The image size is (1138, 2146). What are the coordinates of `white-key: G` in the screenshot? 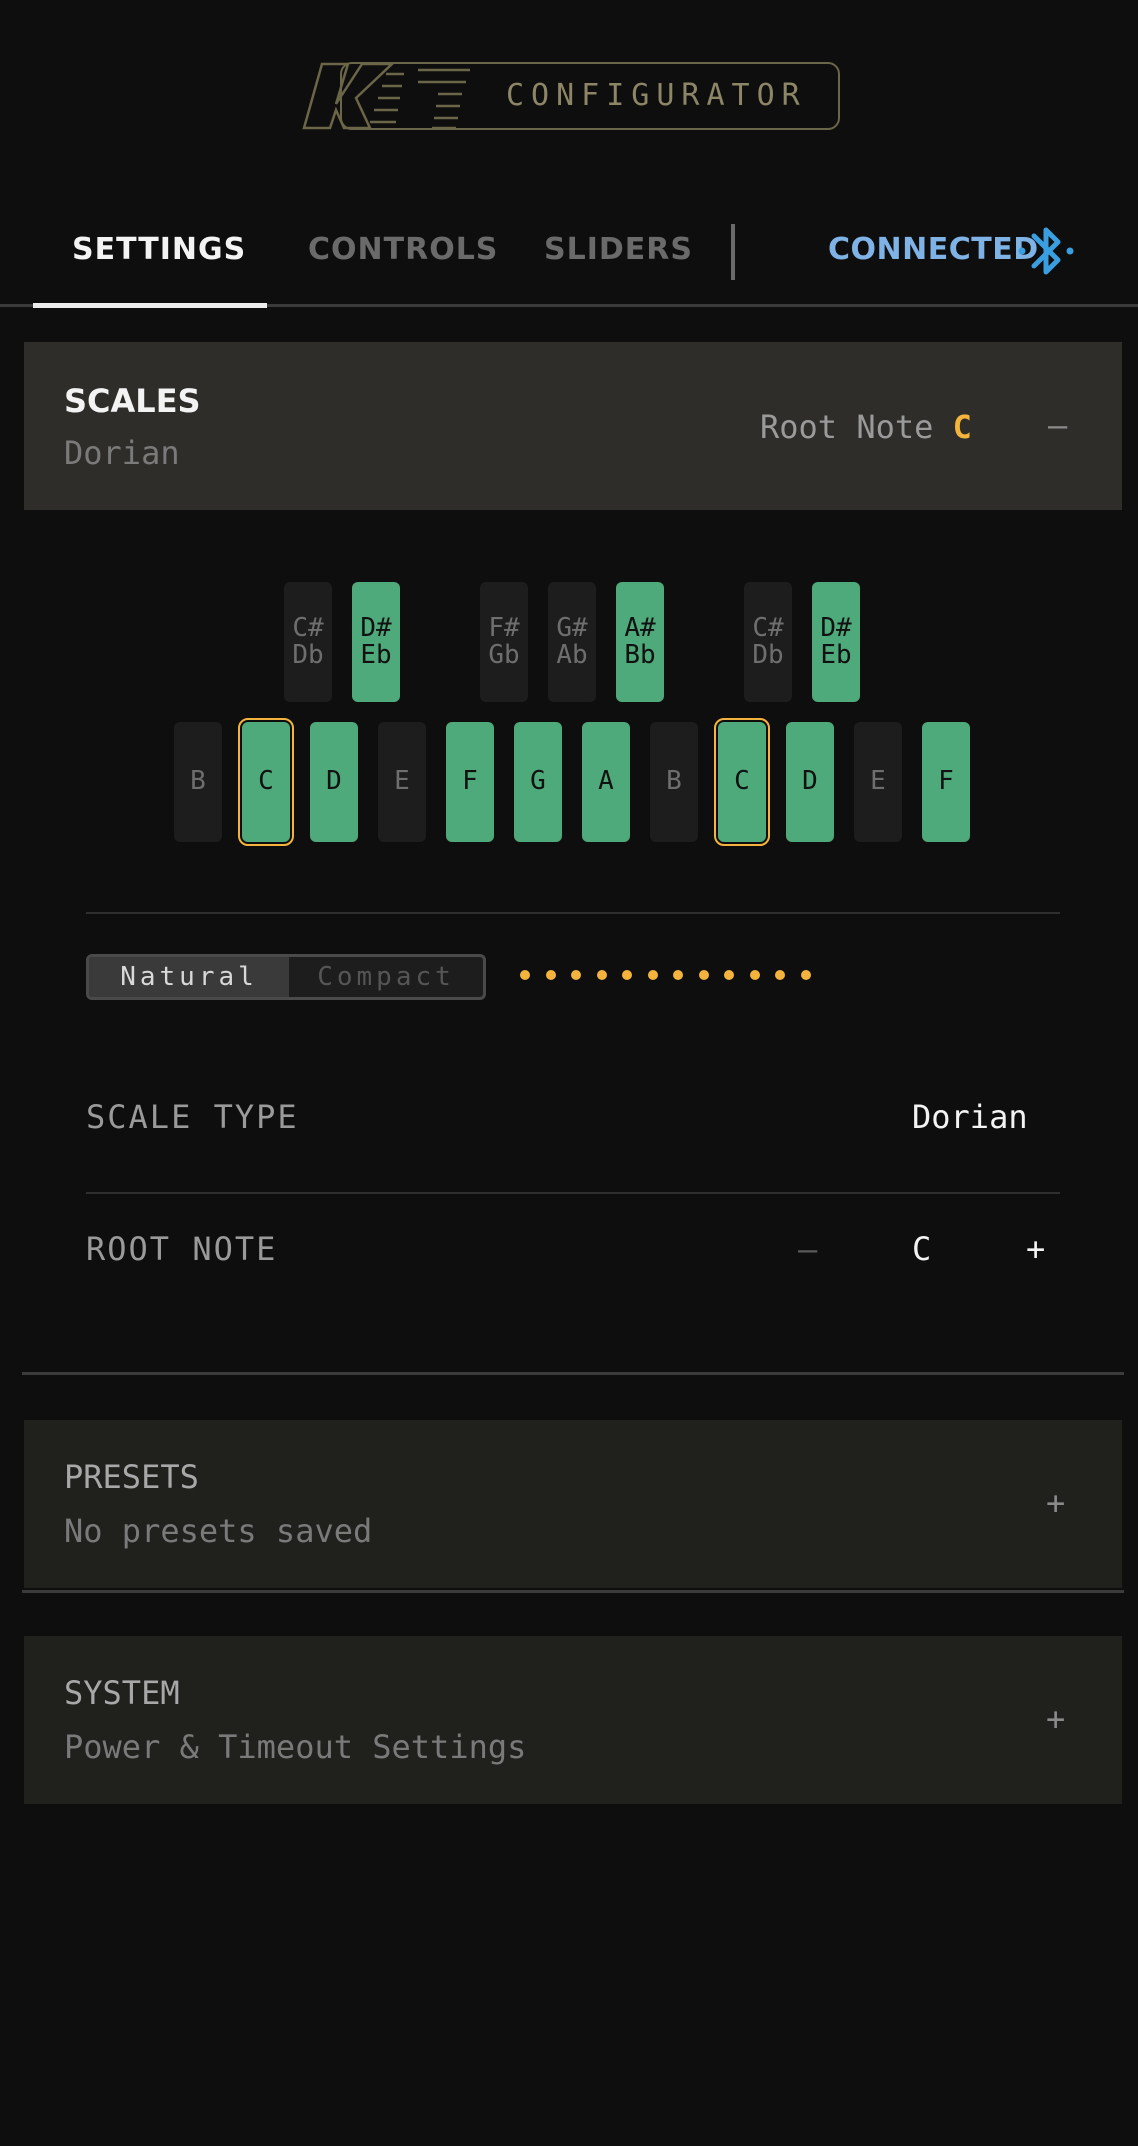 It's located at (538, 782).